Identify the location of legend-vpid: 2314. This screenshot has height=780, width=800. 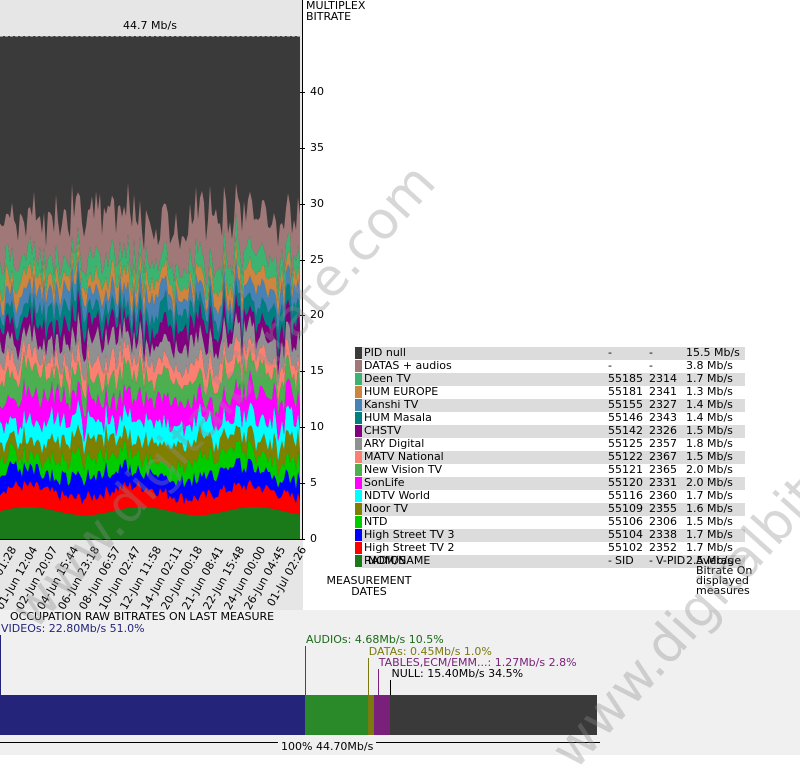
(665, 379).